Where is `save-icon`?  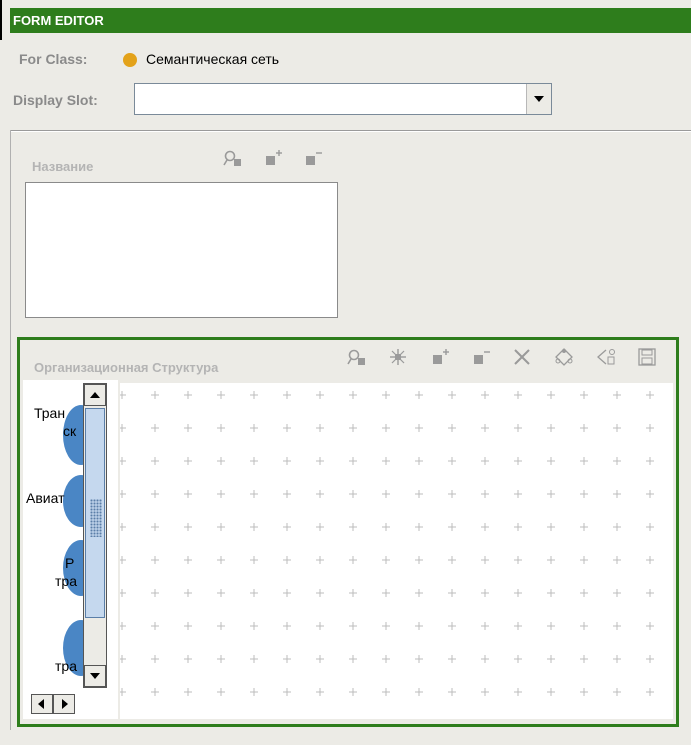 save-icon is located at coordinates (647, 357).